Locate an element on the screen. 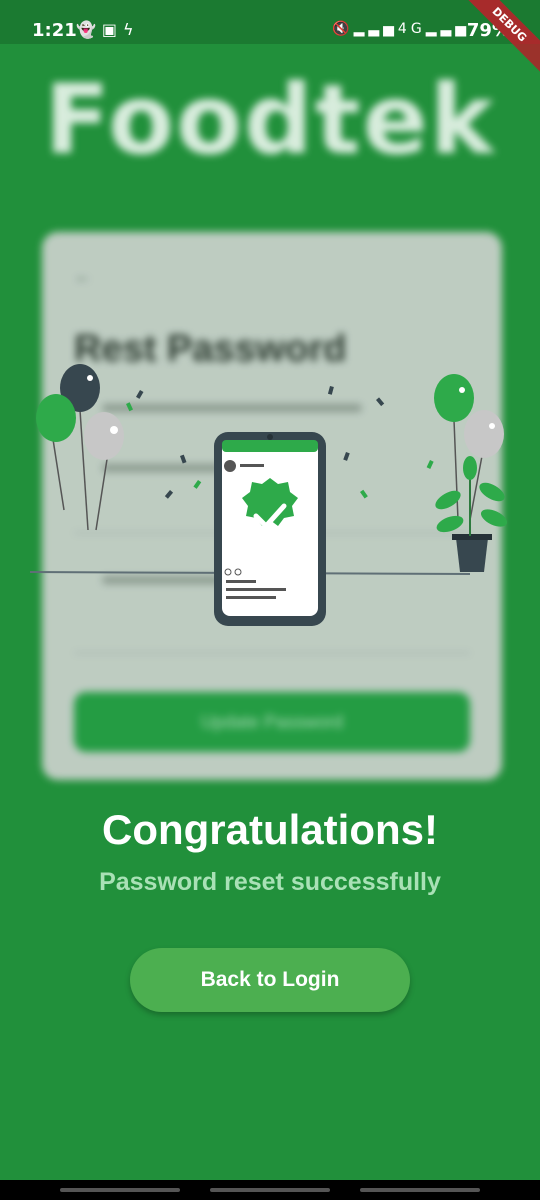 The height and width of the screenshot is (1200, 540). notification-icons: 👻▣ϟ is located at coordinates (108, 29).